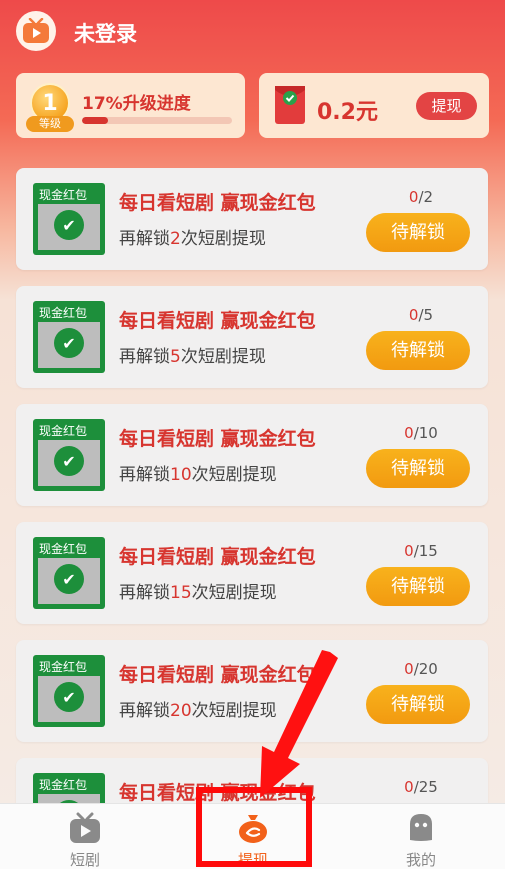 The image size is (505, 869). What do you see at coordinates (252, 219) in the screenshot?
I see `task-card: 现金红包 ✔ 每日看短剧 赢现金红包 再解锁2次短剧提现 0/2 待解锁` at bounding box center [252, 219].